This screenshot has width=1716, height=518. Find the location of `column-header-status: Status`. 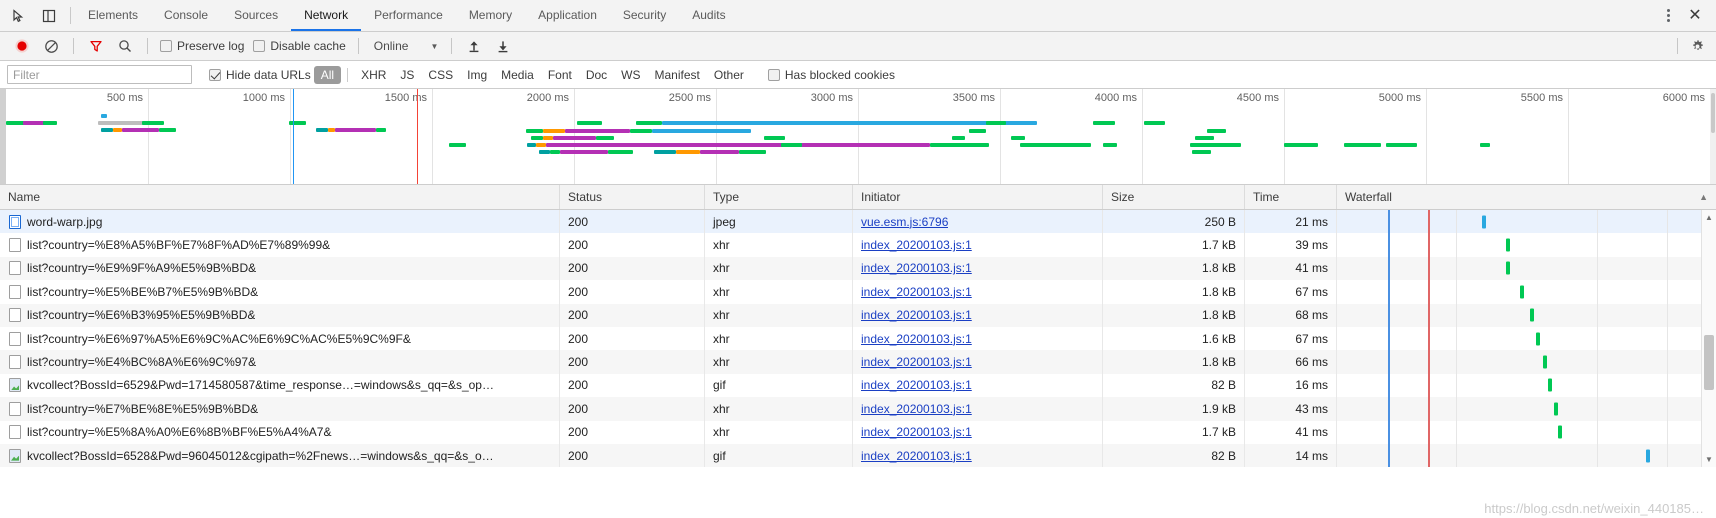

column-header-status: Status is located at coordinates (632, 197).